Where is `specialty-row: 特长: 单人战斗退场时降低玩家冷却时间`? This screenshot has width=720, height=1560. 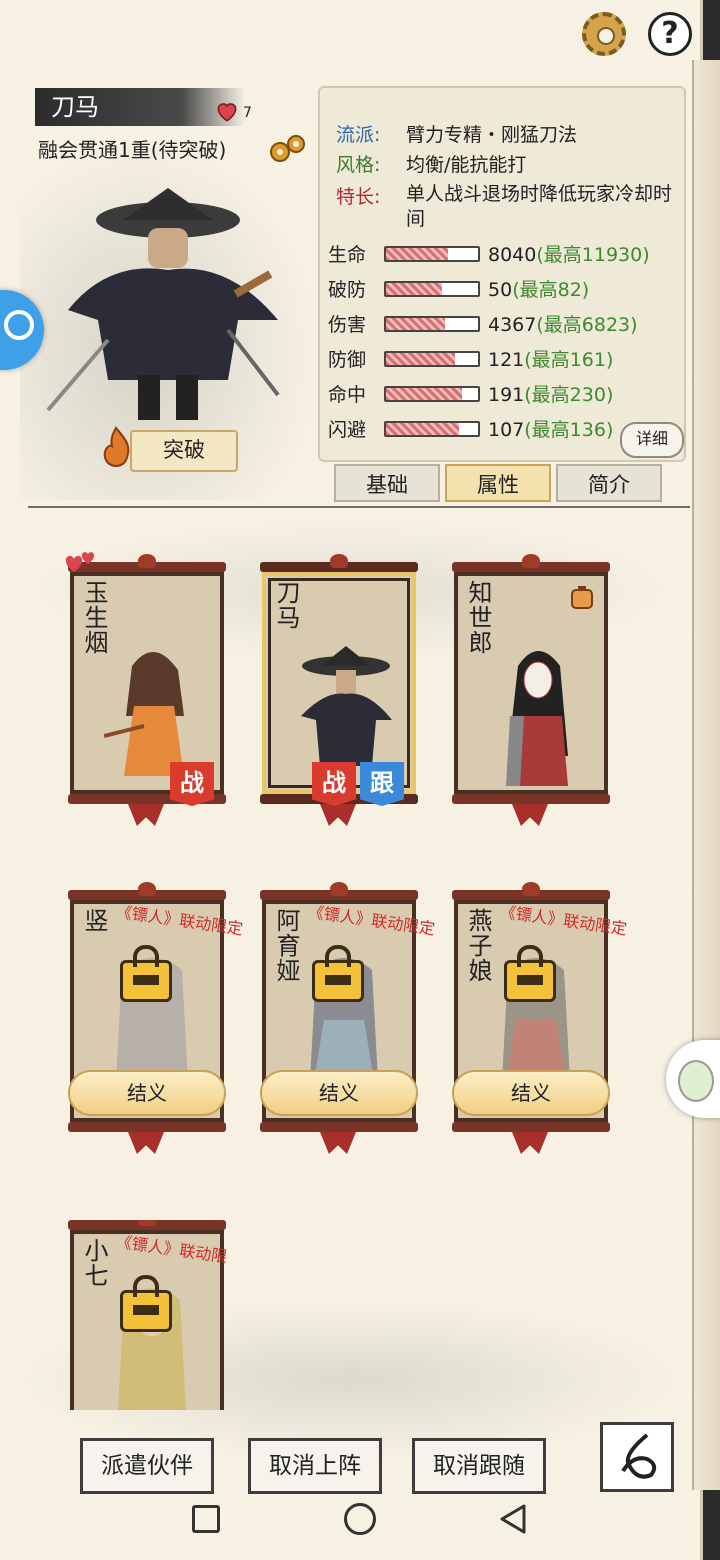
specialty-row: 特长: 单人战斗退场时降低玩家冷却时间 is located at coordinates (506, 207).